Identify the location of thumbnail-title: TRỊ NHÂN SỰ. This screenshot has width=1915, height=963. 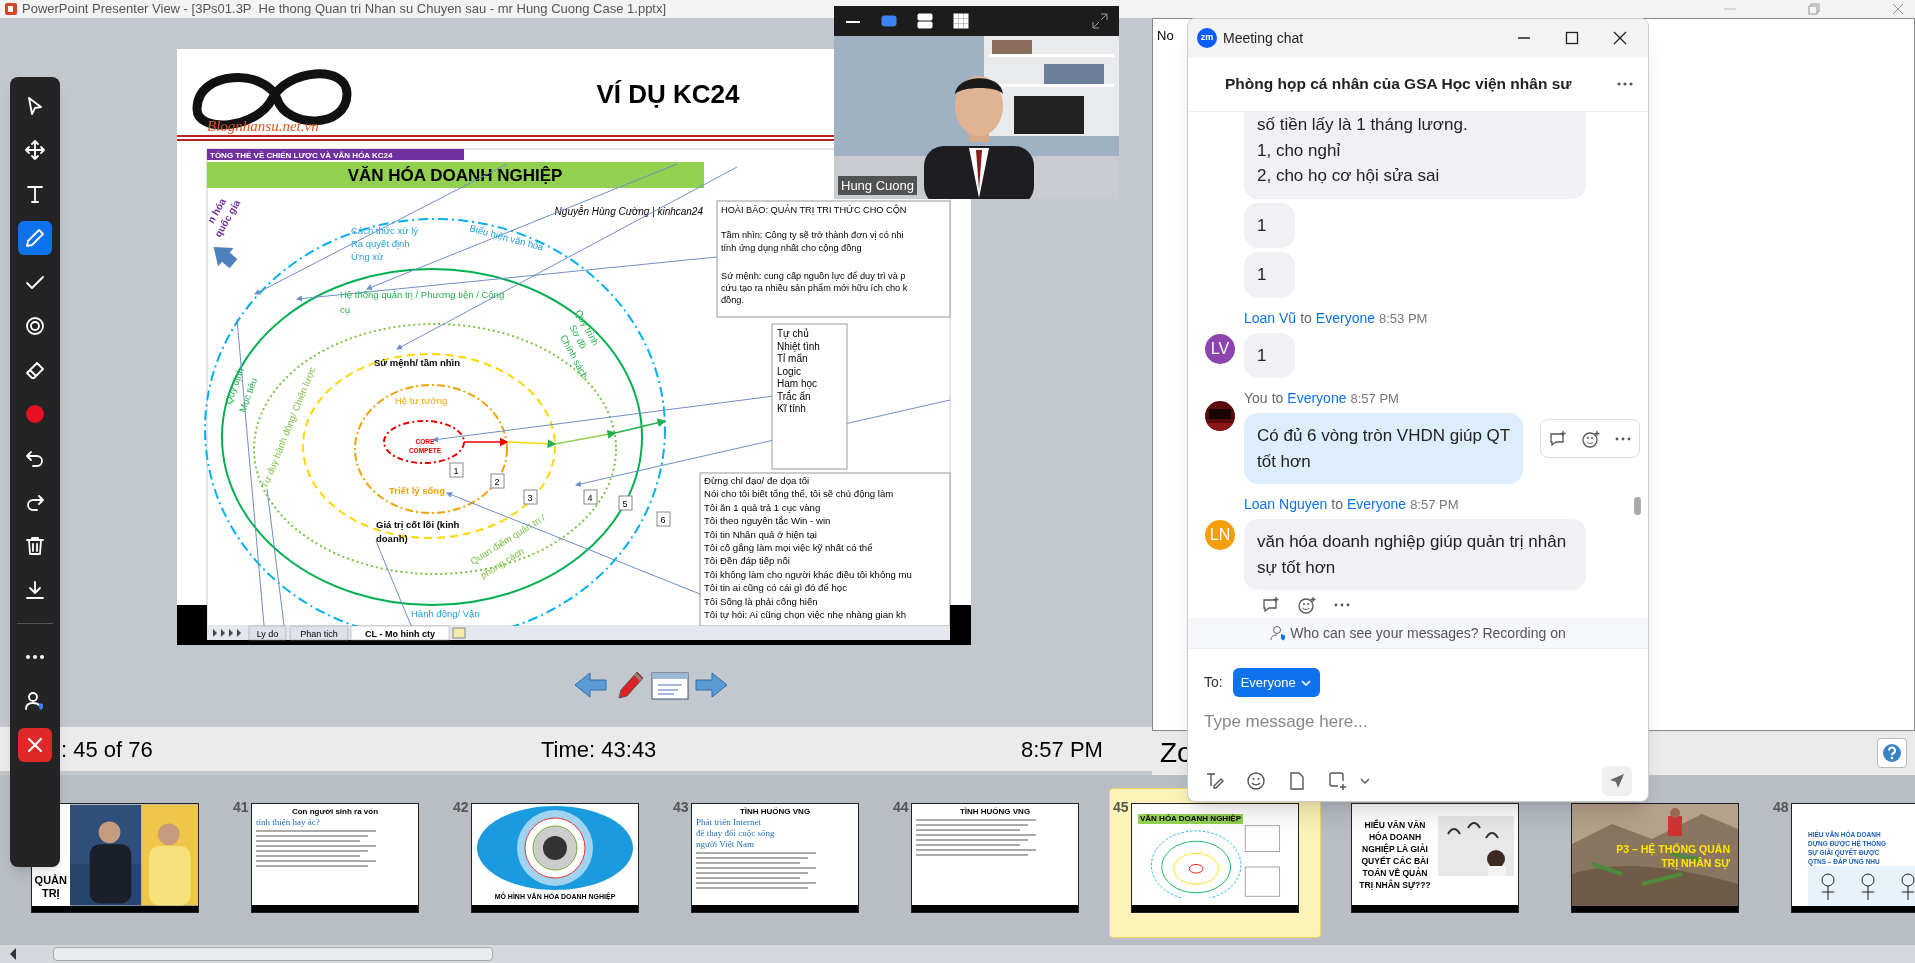
(1695, 863).